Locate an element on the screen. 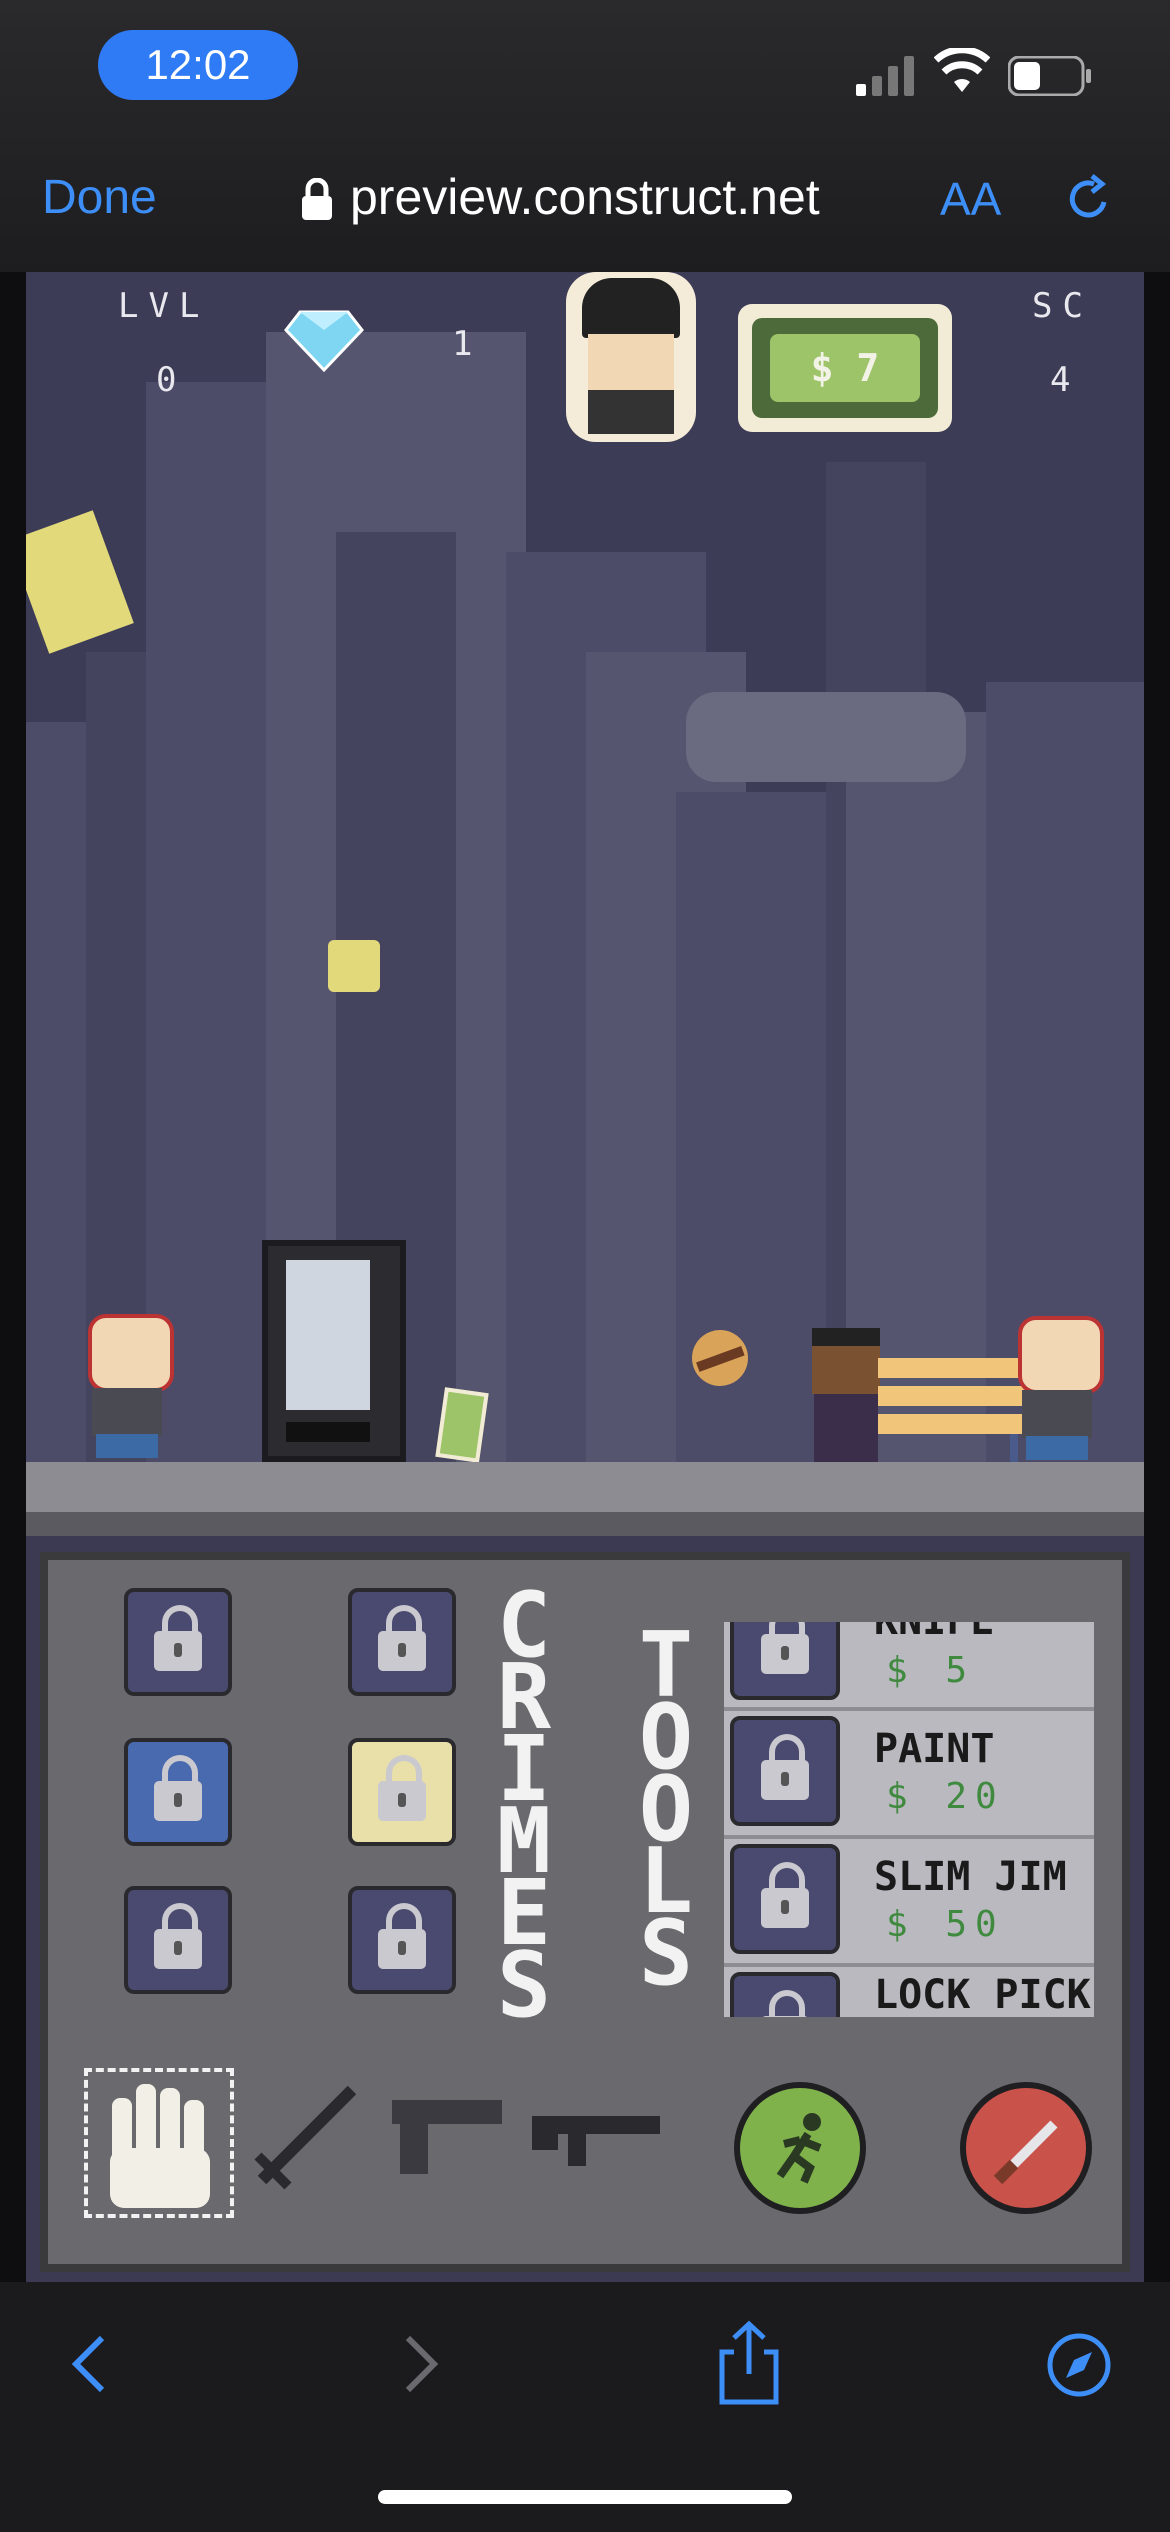  money-value: $ 7 is located at coordinates (845, 368).